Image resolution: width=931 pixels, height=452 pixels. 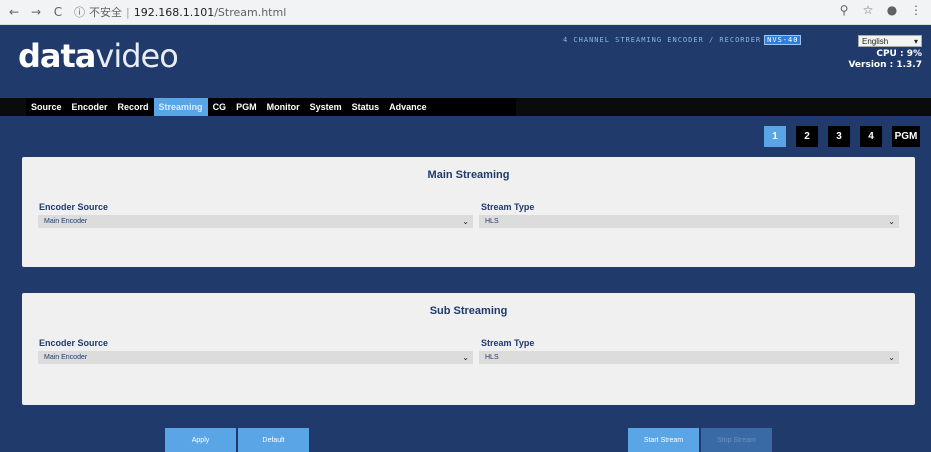 I want to click on menu-item-status: Status, so click(x=366, y=107).